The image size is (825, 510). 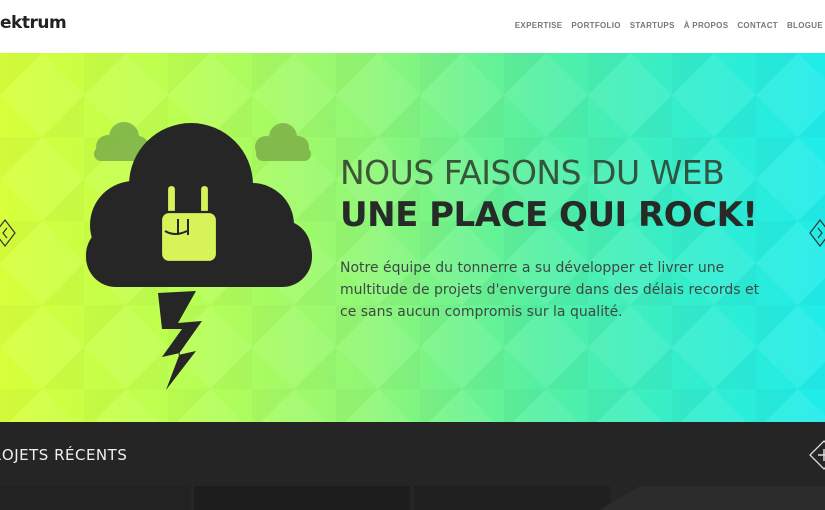 What do you see at coordinates (817, 233) in the screenshot?
I see `chevron-right-icon` at bounding box center [817, 233].